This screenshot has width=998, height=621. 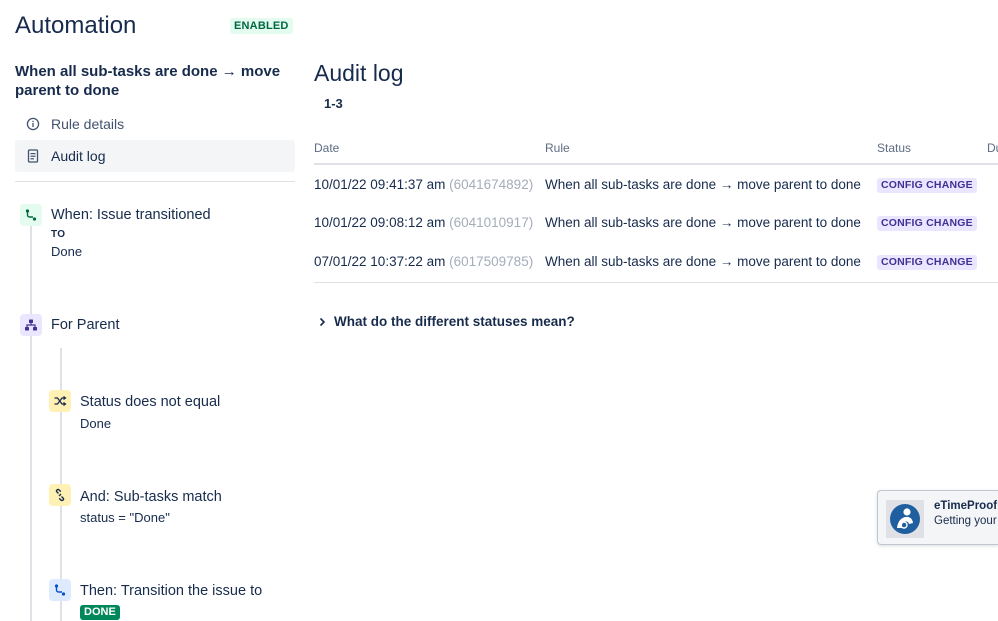 What do you see at coordinates (33, 156) in the screenshot?
I see `document-icon` at bounding box center [33, 156].